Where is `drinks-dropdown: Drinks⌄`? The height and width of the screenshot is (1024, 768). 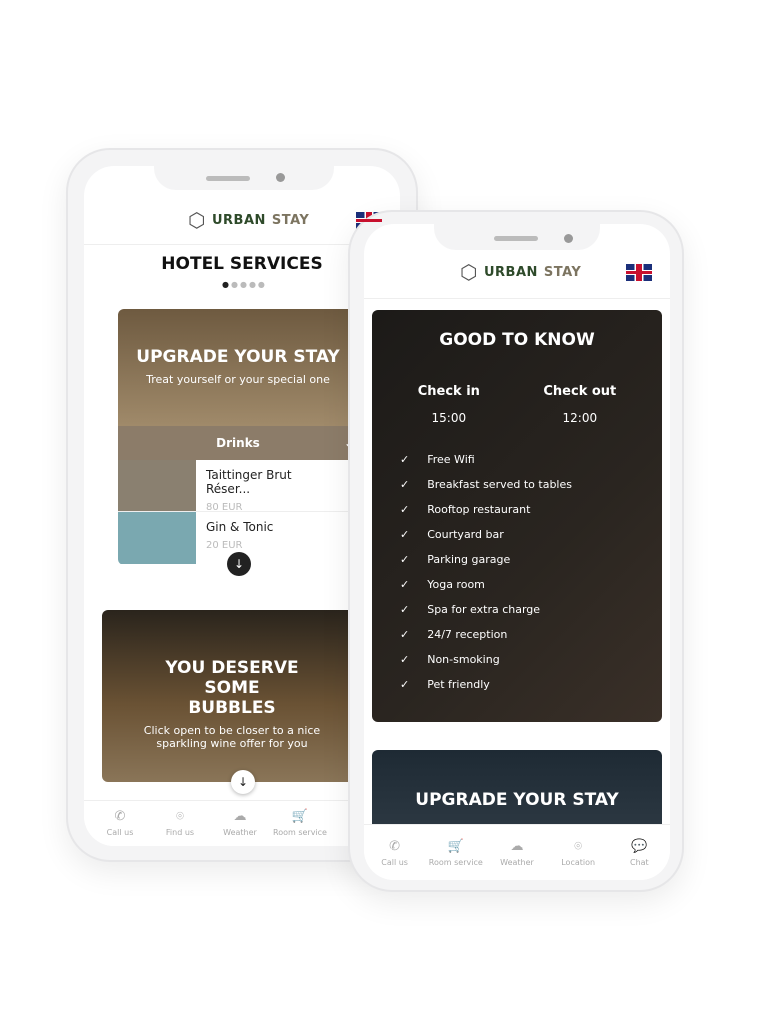 drinks-dropdown: Drinks⌄ is located at coordinates (238, 443).